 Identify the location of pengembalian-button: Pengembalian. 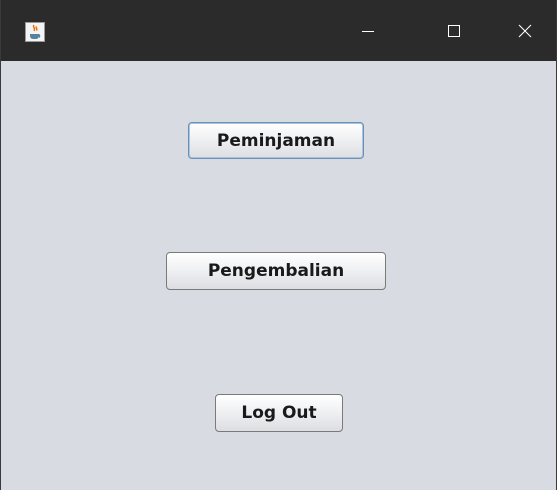
(276, 271).